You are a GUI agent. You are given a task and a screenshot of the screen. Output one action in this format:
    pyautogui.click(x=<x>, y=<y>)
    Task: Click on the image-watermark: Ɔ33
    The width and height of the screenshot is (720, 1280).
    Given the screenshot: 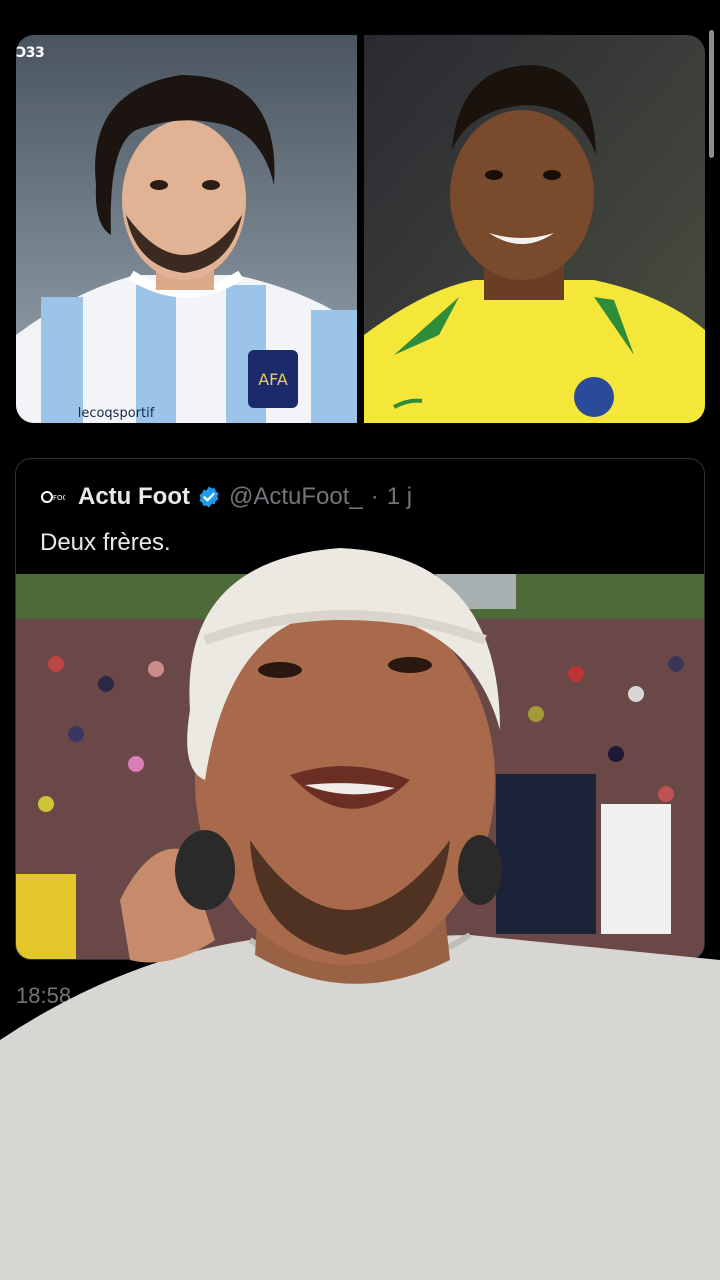 What is the action you would take?
    pyautogui.click(x=30, y=53)
    